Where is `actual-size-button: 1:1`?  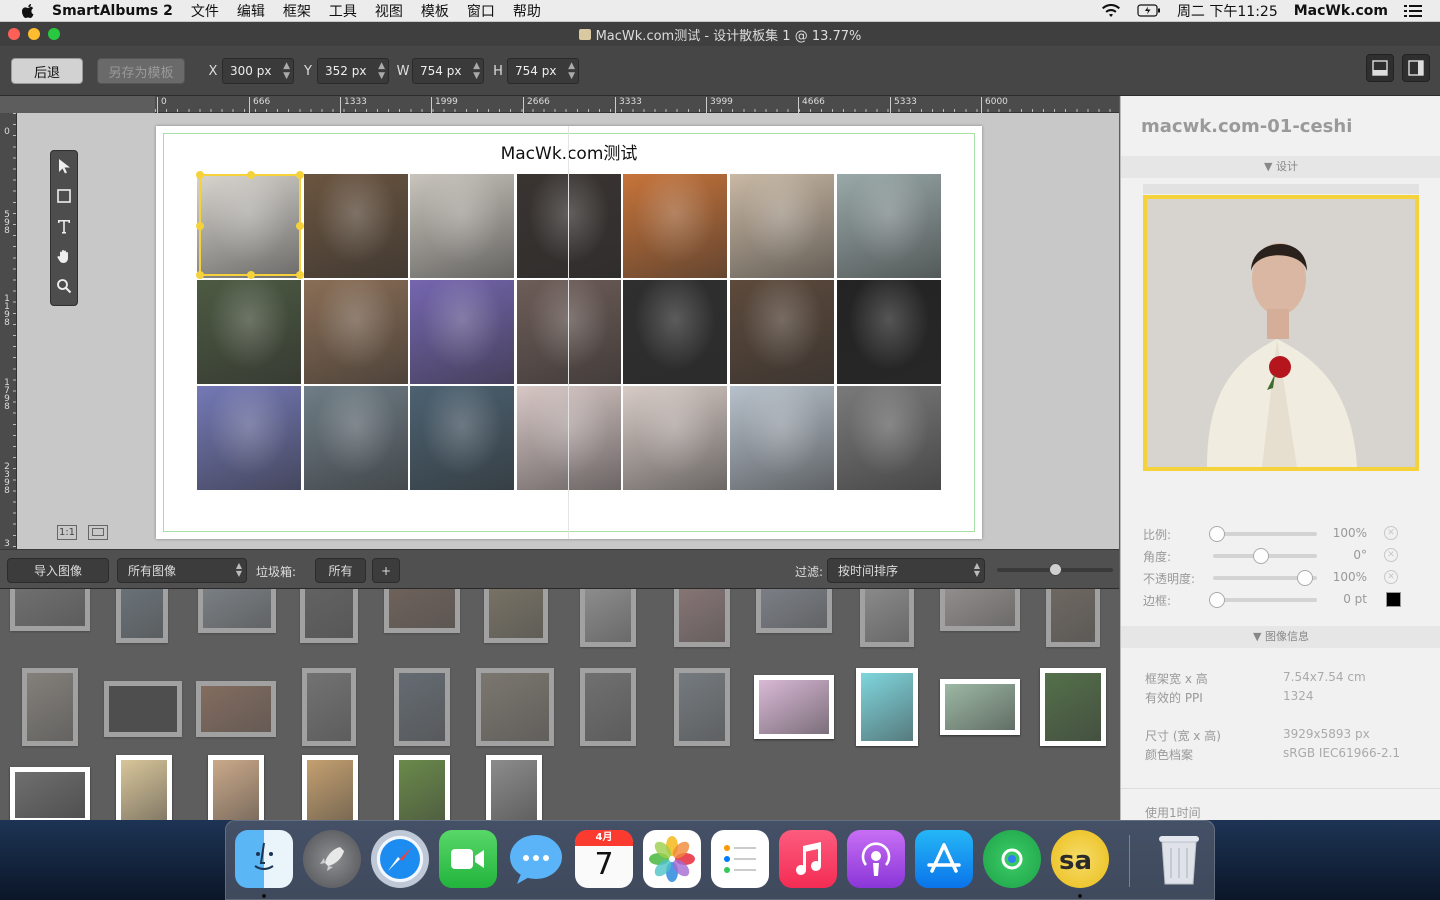
actual-size-button: 1:1 is located at coordinates (67, 532).